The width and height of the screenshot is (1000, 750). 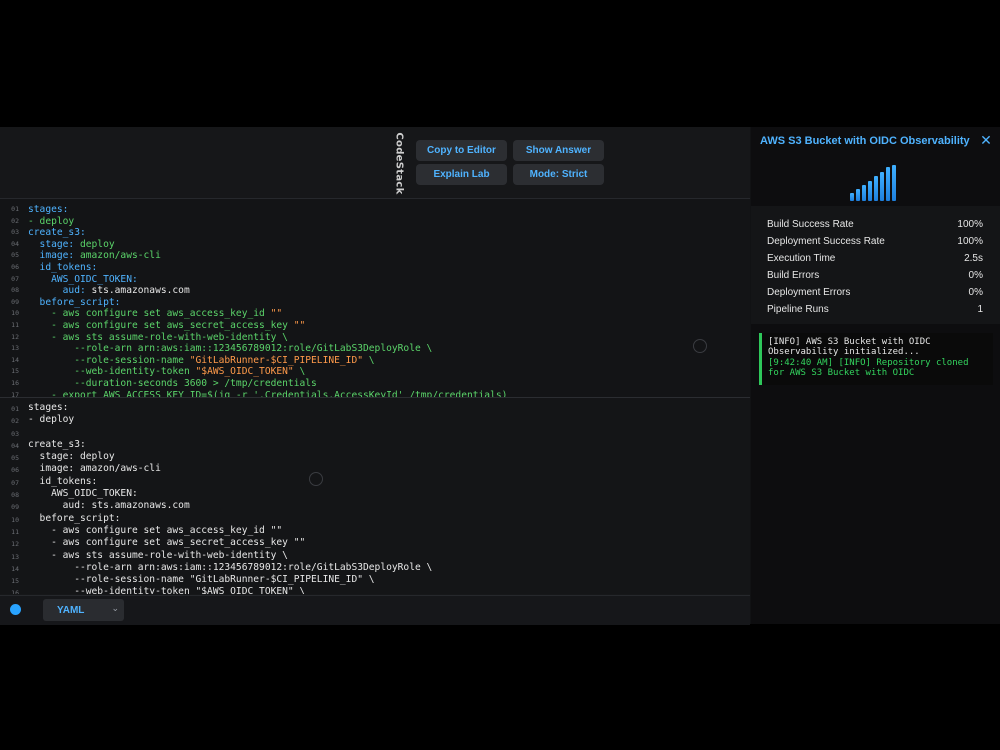 What do you see at coordinates (865, 141) in the screenshot?
I see `panel-title: AWS S3 Bucket with OIDC Observability` at bounding box center [865, 141].